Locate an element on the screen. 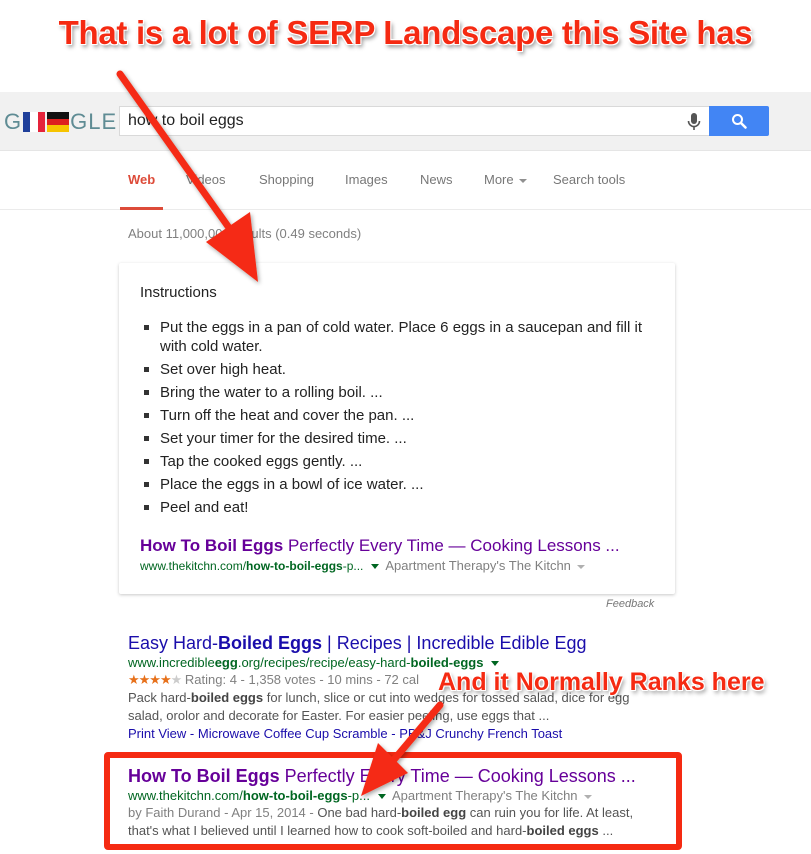  france-flag-icon is located at coordinates (34, 122).